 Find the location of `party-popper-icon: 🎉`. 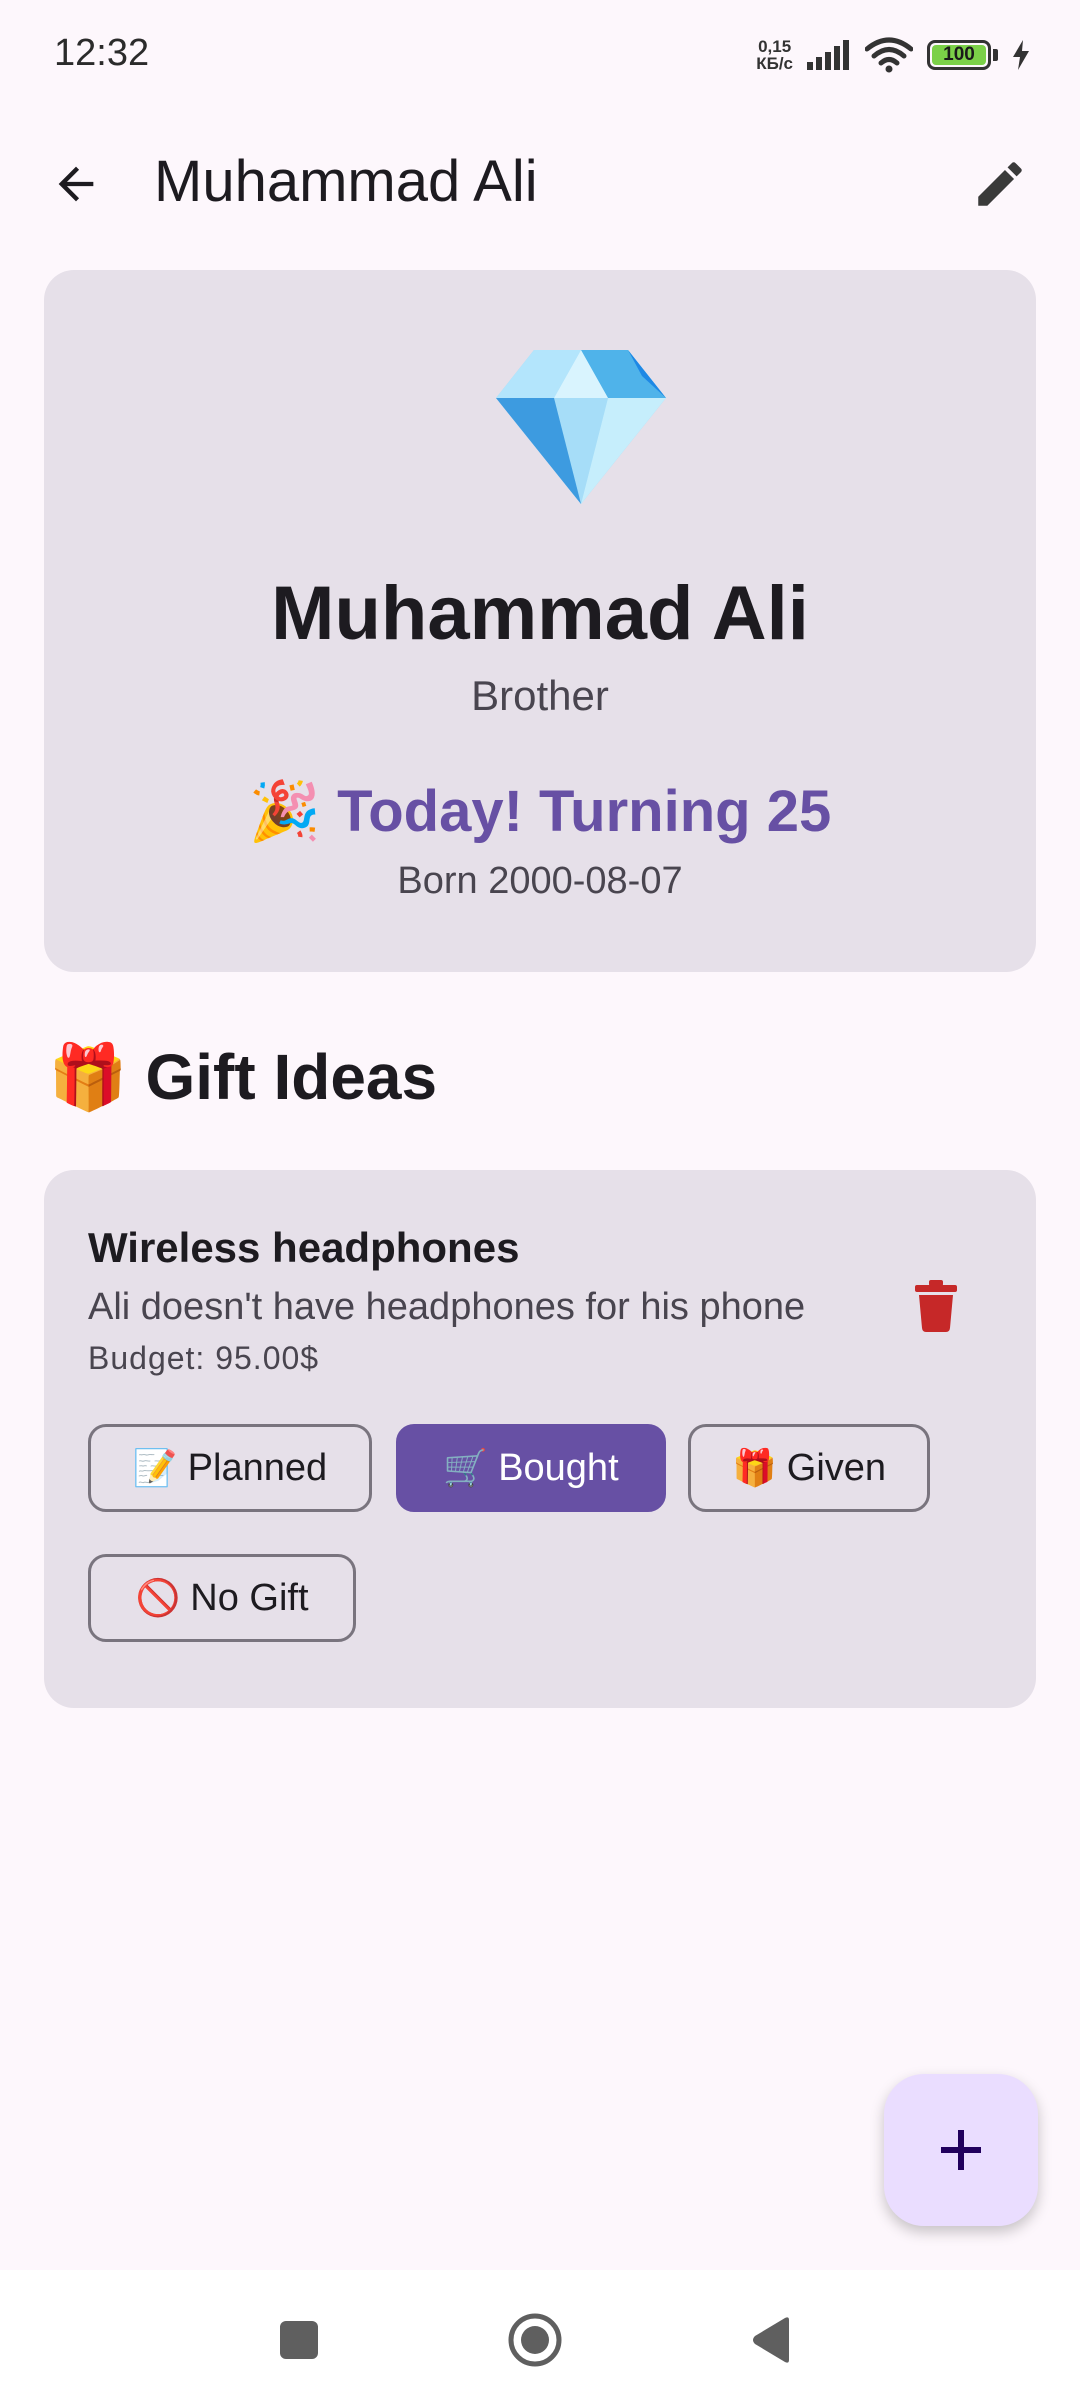

party-popper-icon: 🎉 is located at coordinates (284, 811).